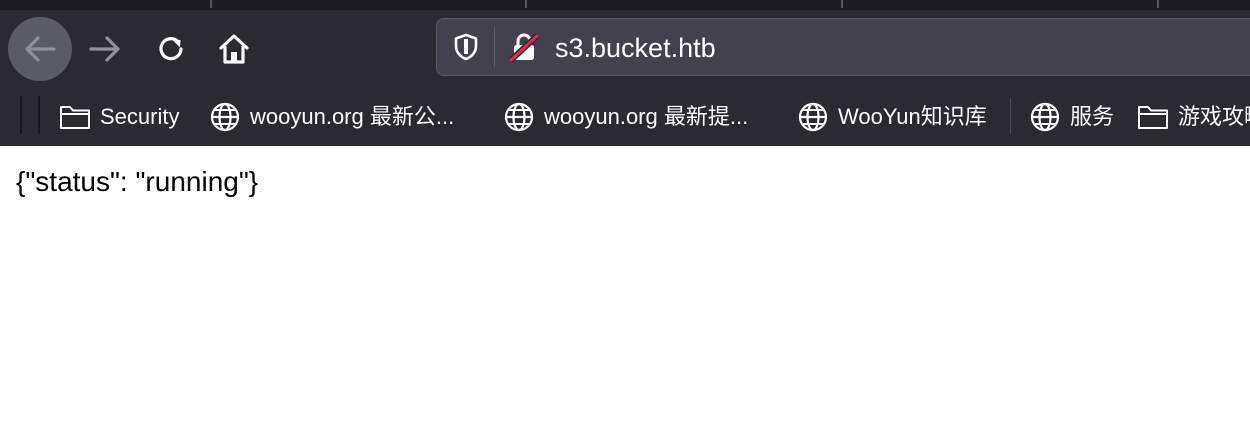 This screenshot has width=1250, height=432. What do you see at coordinates (1214, 116) in the screenshot?
I see `bookmark-label: 游戏攻略` at bounding box center [1214, 116].